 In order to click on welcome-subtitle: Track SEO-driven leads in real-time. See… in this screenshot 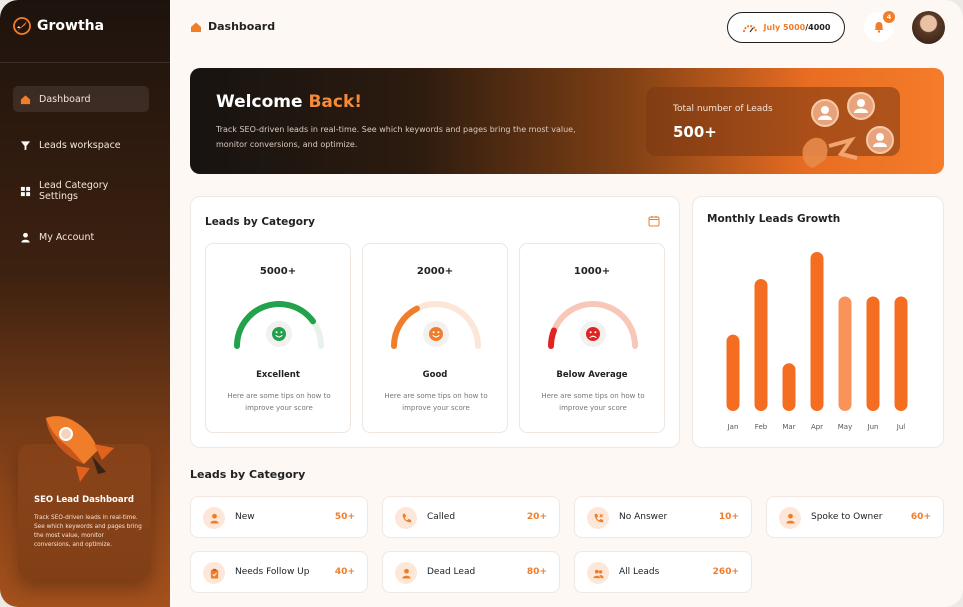, I will do `click(396, 137)`.